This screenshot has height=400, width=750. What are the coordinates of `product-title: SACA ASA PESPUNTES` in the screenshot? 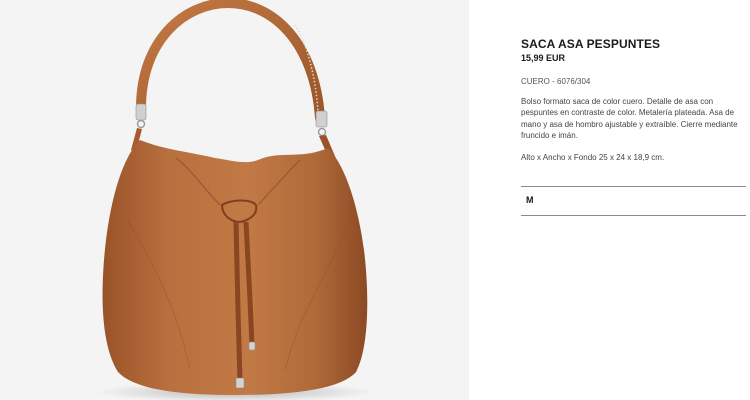 It's located at (591, 44).